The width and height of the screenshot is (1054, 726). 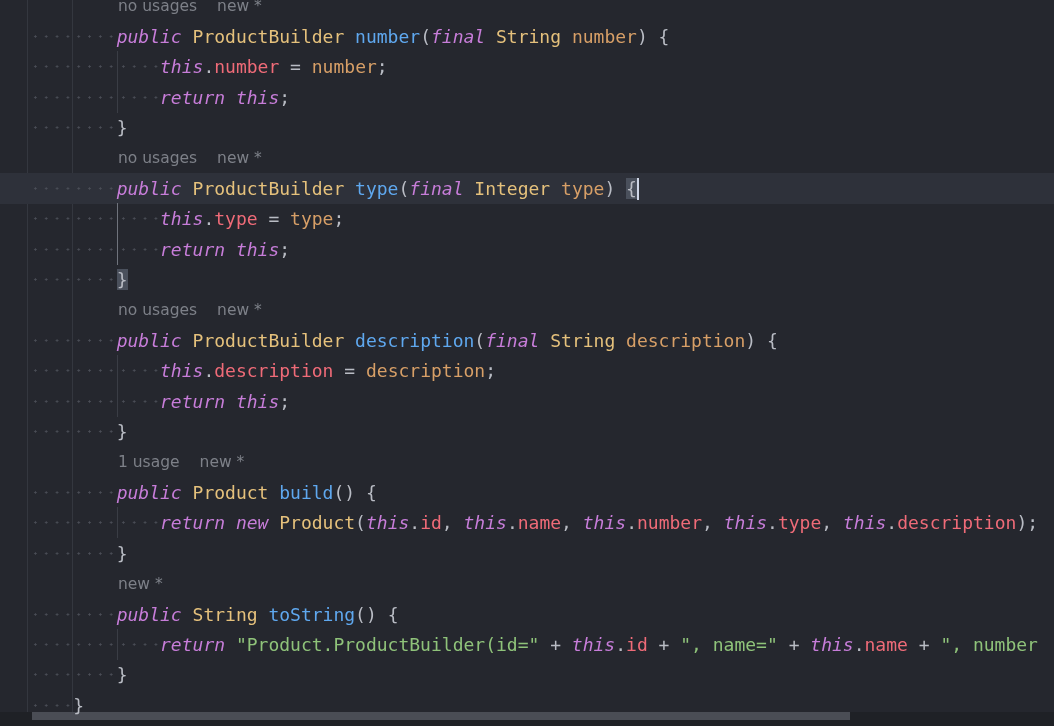 I want to click on code-line: public Product build() {, so click(x=246, y=492).